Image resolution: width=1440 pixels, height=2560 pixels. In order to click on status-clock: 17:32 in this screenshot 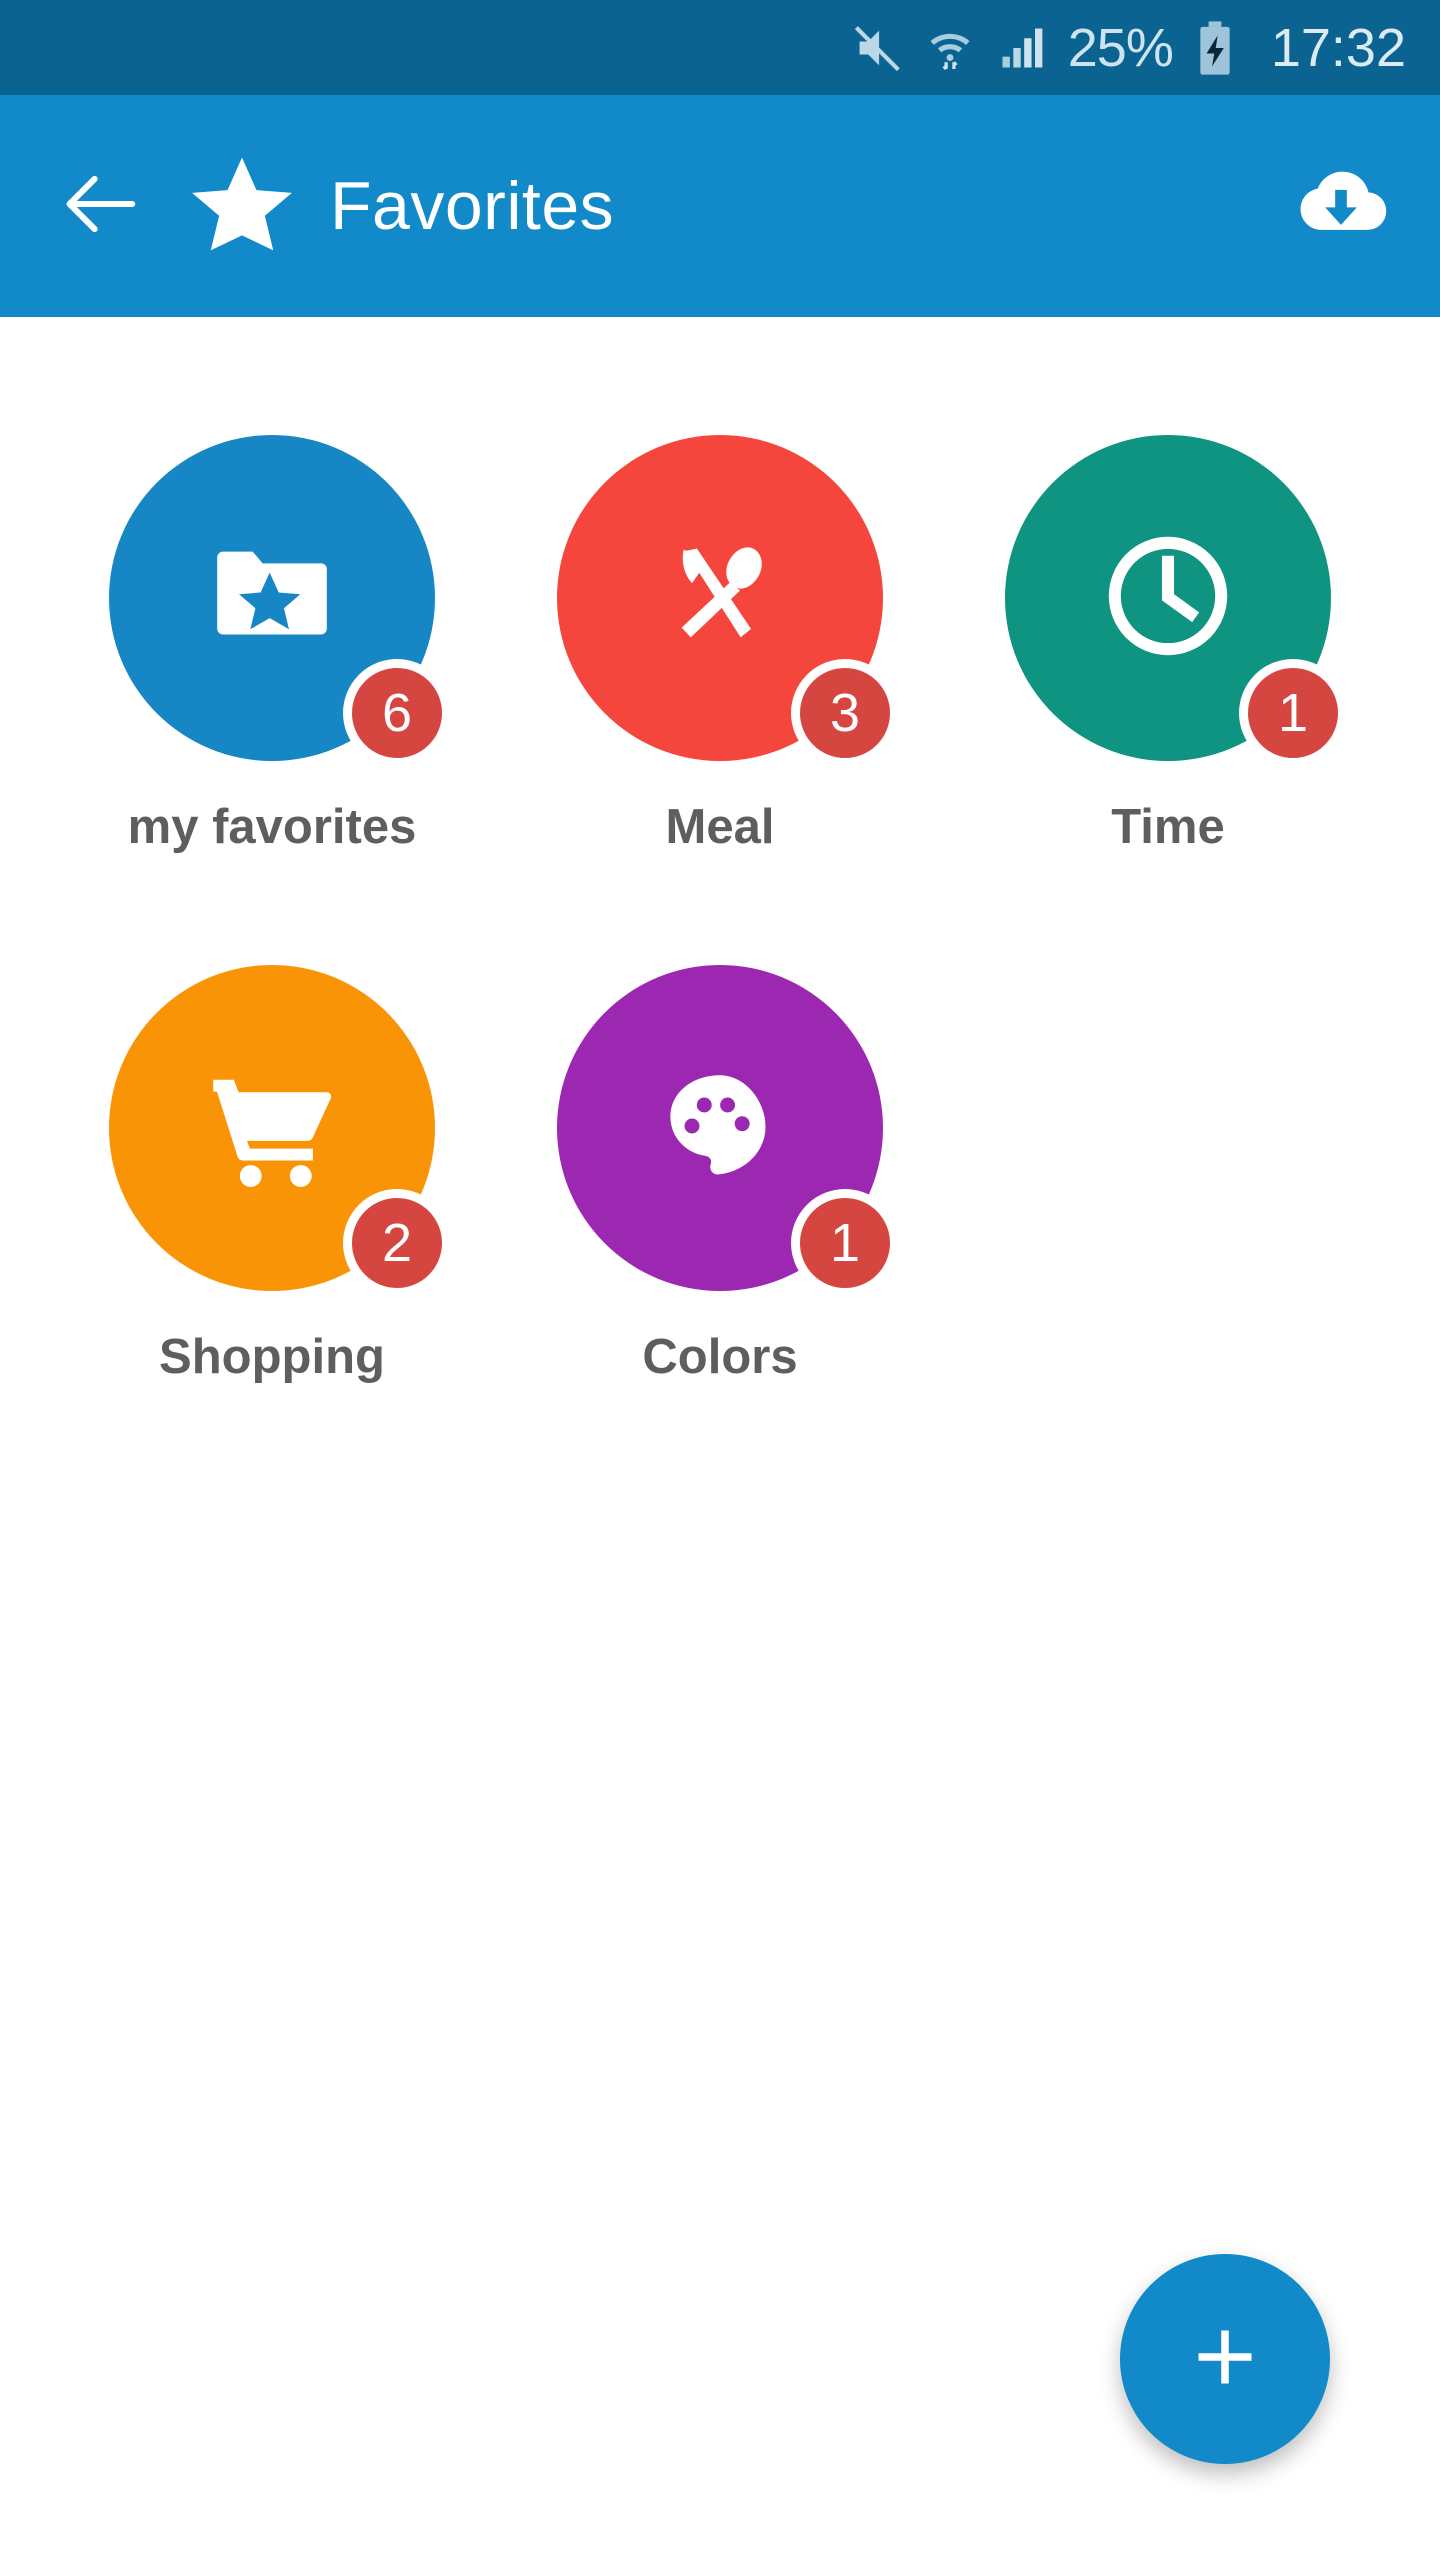, I will do `click(1338, 47)`.